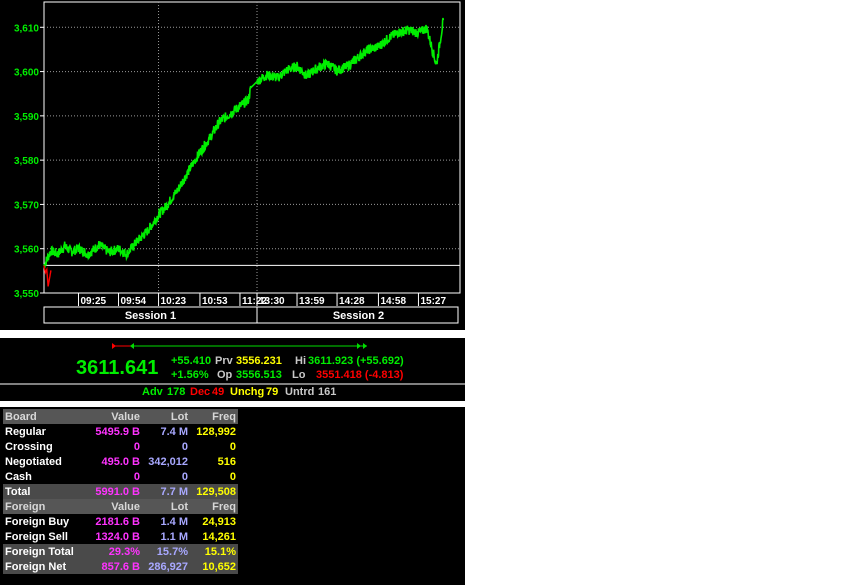  I want to click on table-row: Cash 0 0 0, so click(120, 476).